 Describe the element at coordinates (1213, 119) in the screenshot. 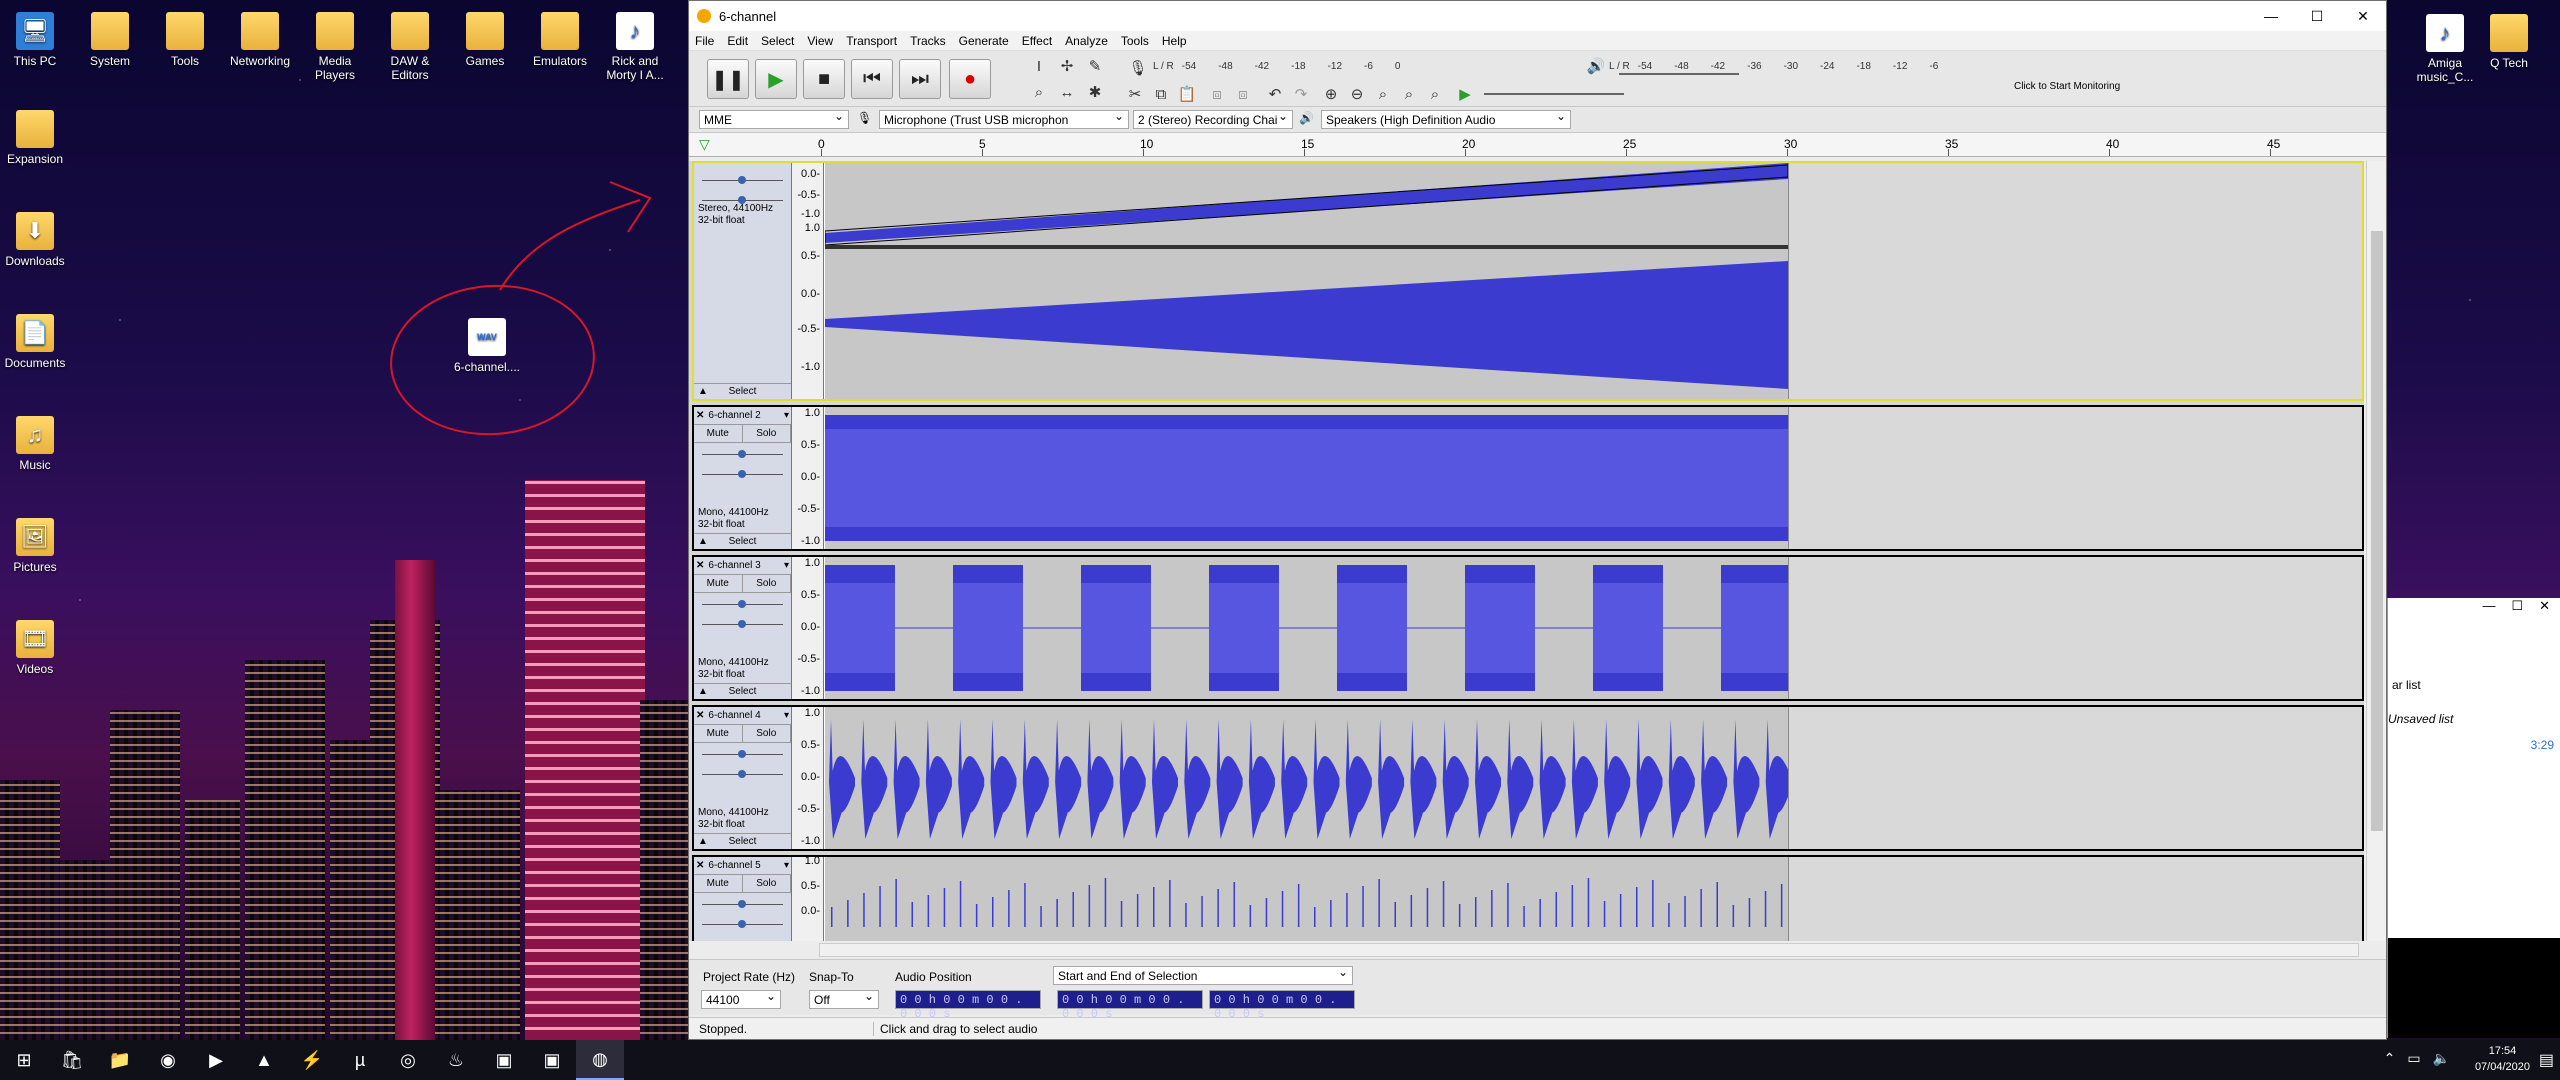

I see `recording-channels-select: 2 (Stereo) Recording Chai` at that location.